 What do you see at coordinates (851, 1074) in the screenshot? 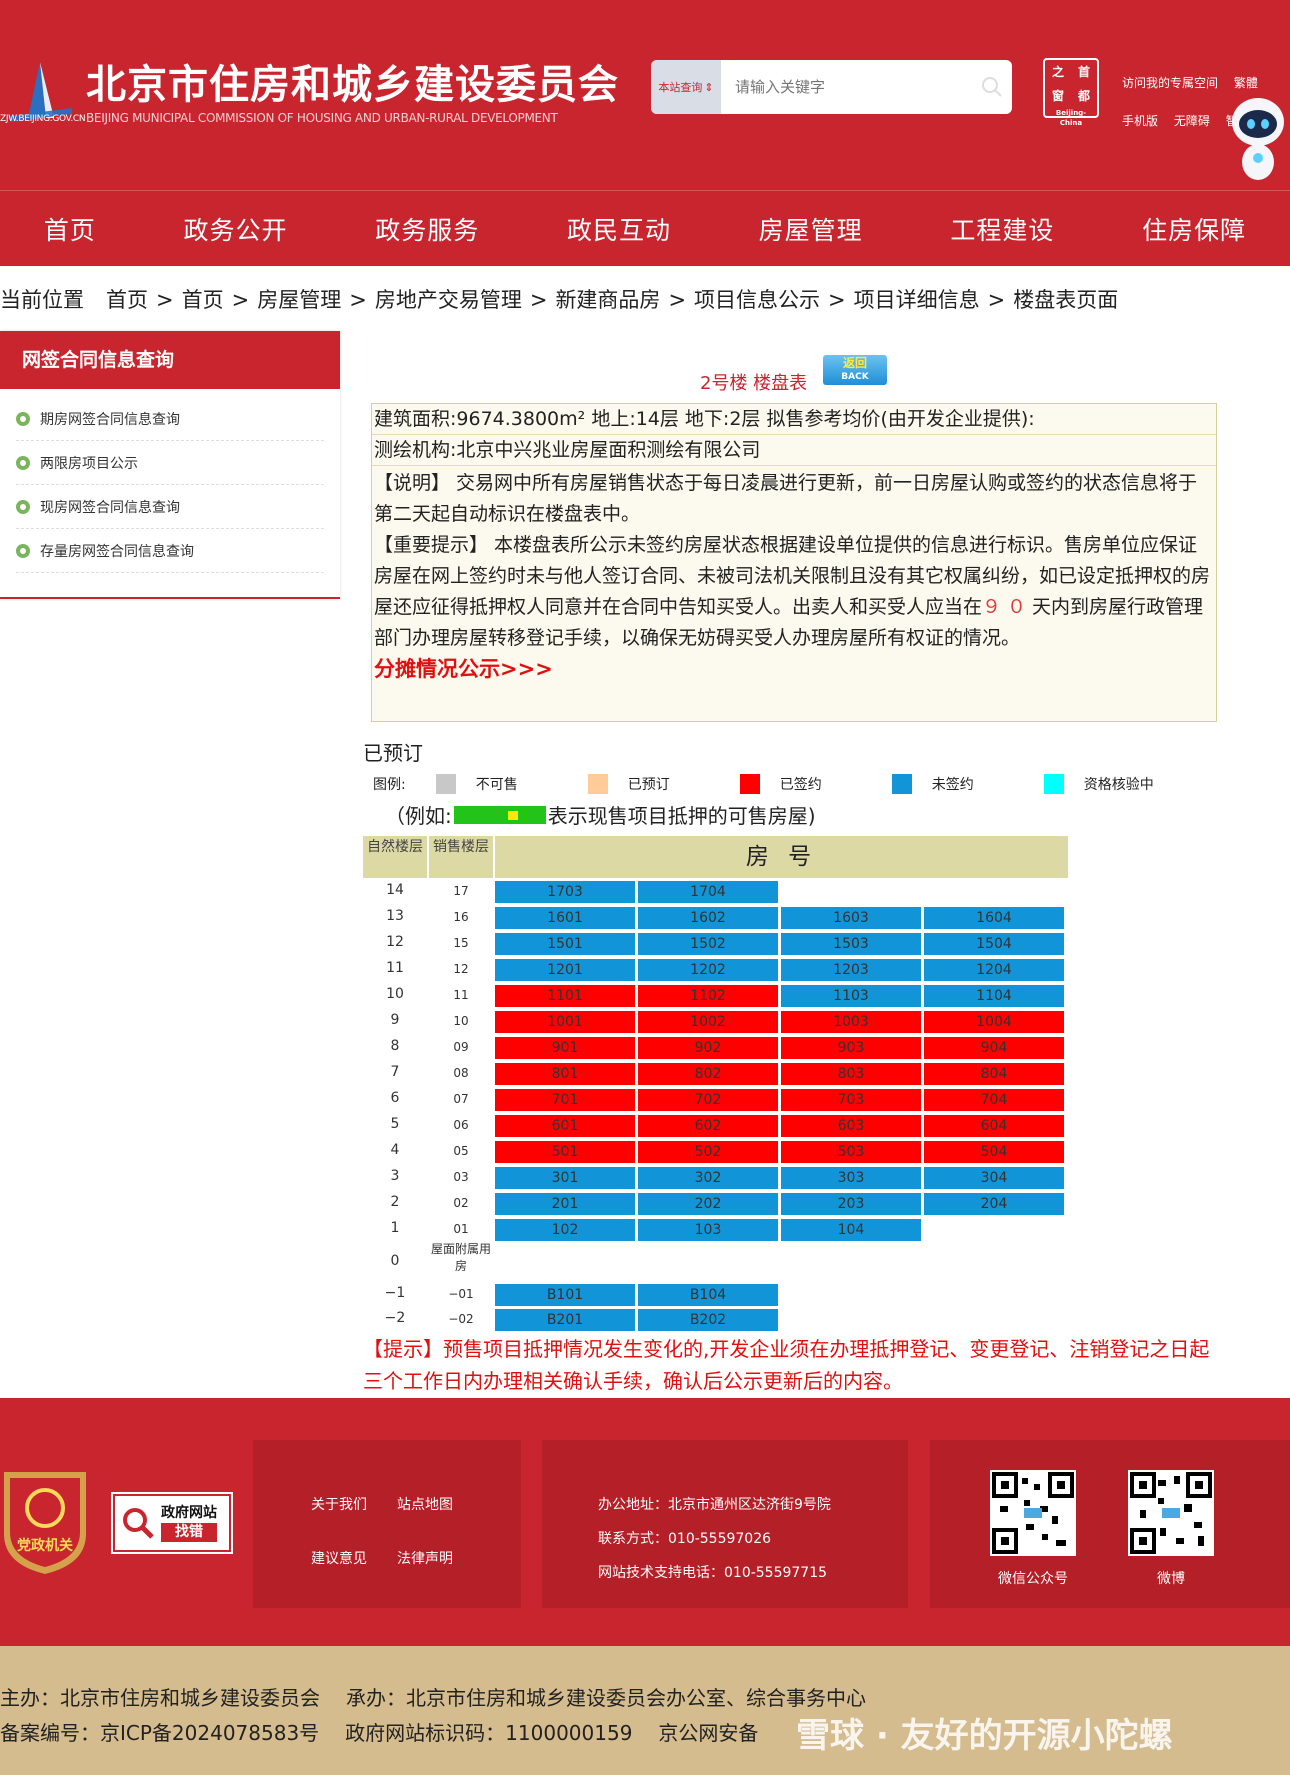
I see `unit-cell: 803` at bounding box center [851, 1074].